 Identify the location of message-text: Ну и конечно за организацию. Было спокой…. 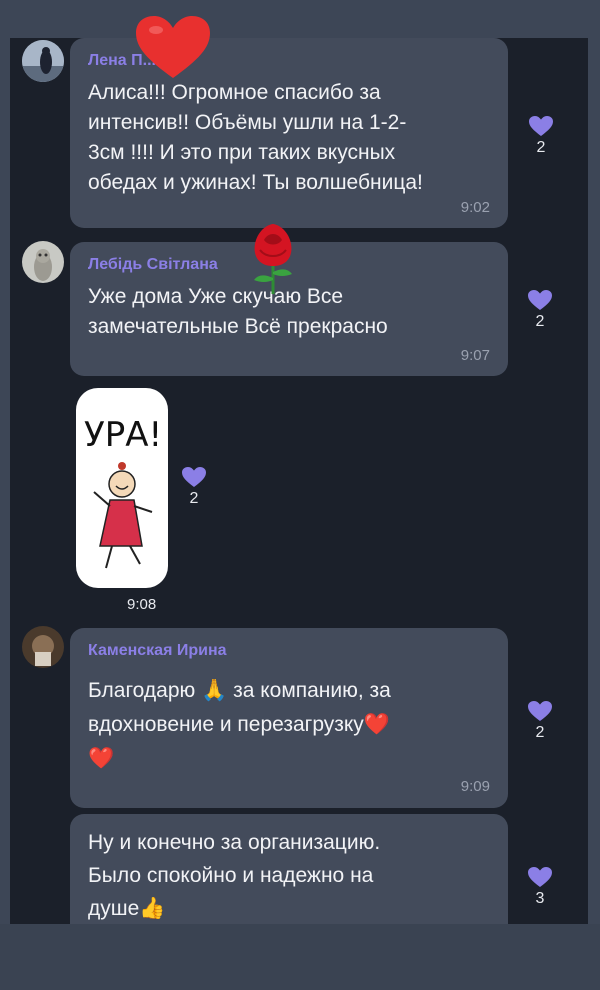
(234, 875).